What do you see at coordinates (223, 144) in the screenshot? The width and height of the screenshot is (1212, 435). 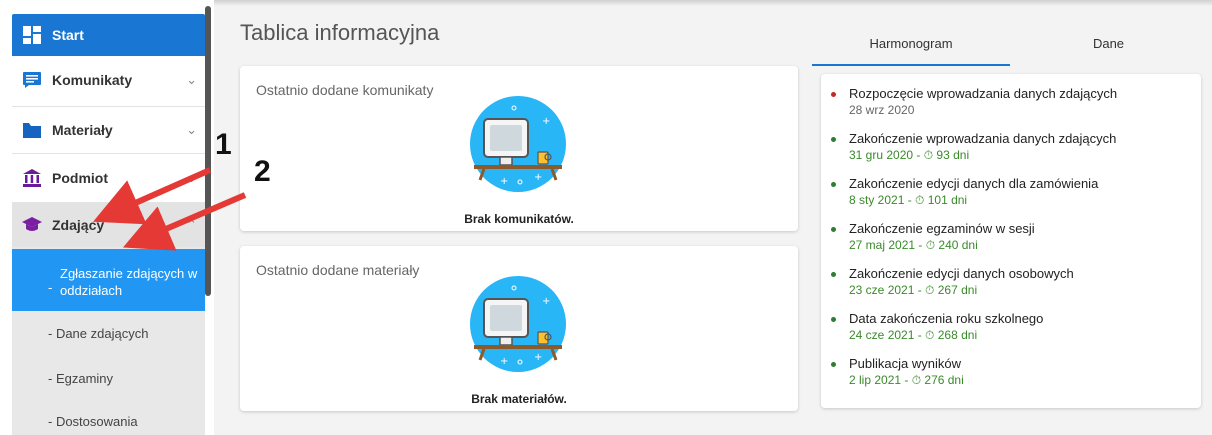 I see `annotation-number-1: 1` at bounding box center [223, 144].